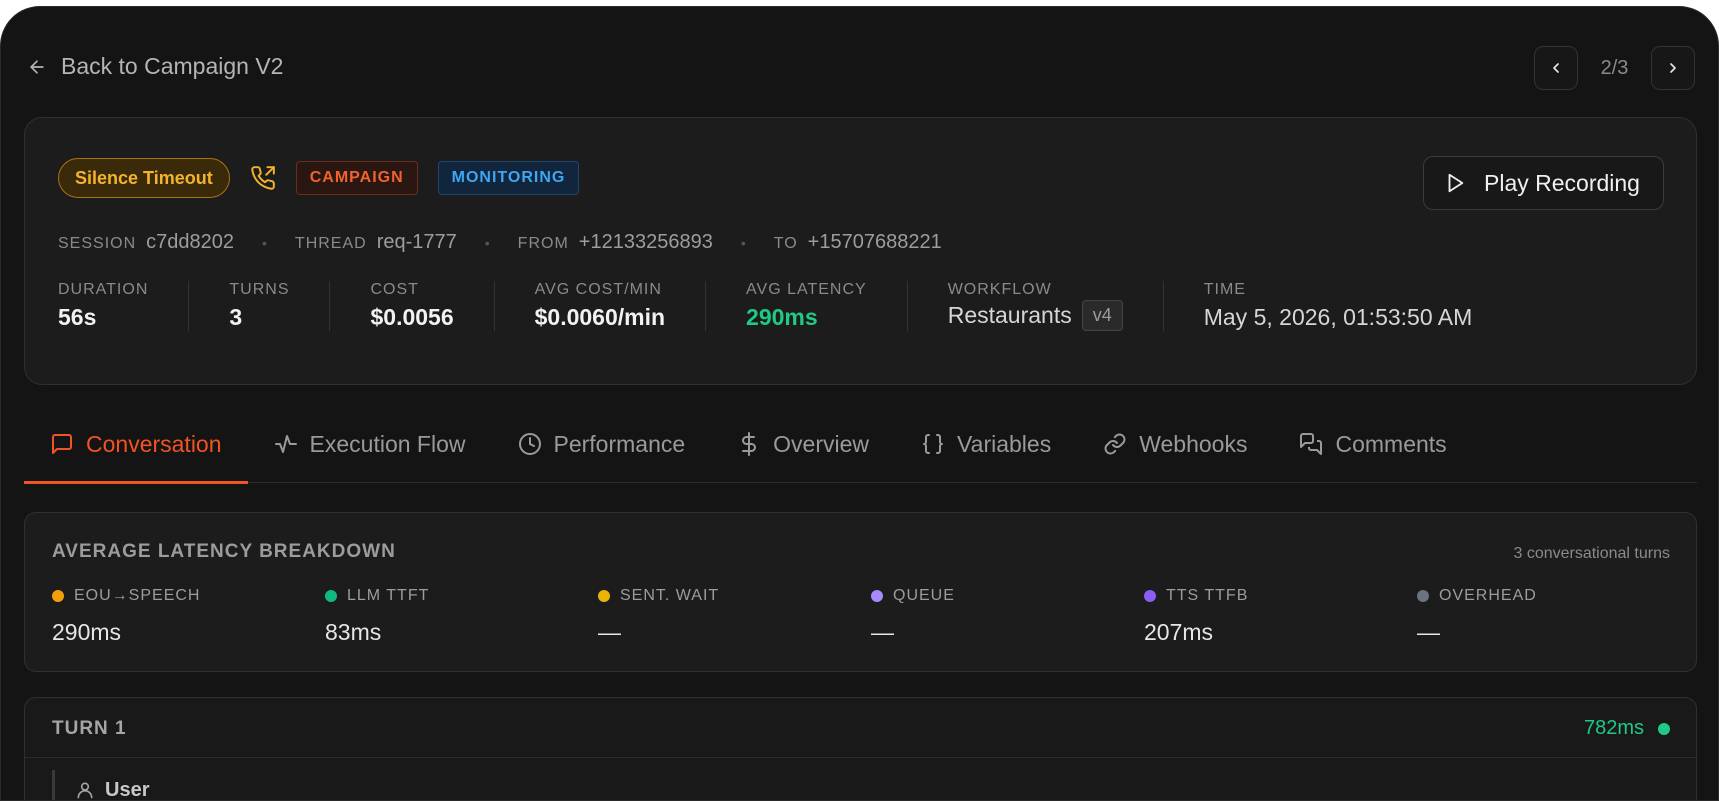  Describe the element at coordinates (1102, 315) in the screenshot. I see `workflow-version-badge: v4` at that location.